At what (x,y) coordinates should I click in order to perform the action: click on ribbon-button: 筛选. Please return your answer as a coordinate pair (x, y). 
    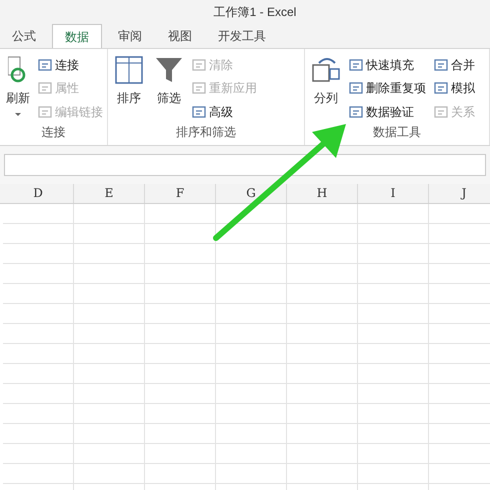
    Looking at the image, I should click on (169, 89).